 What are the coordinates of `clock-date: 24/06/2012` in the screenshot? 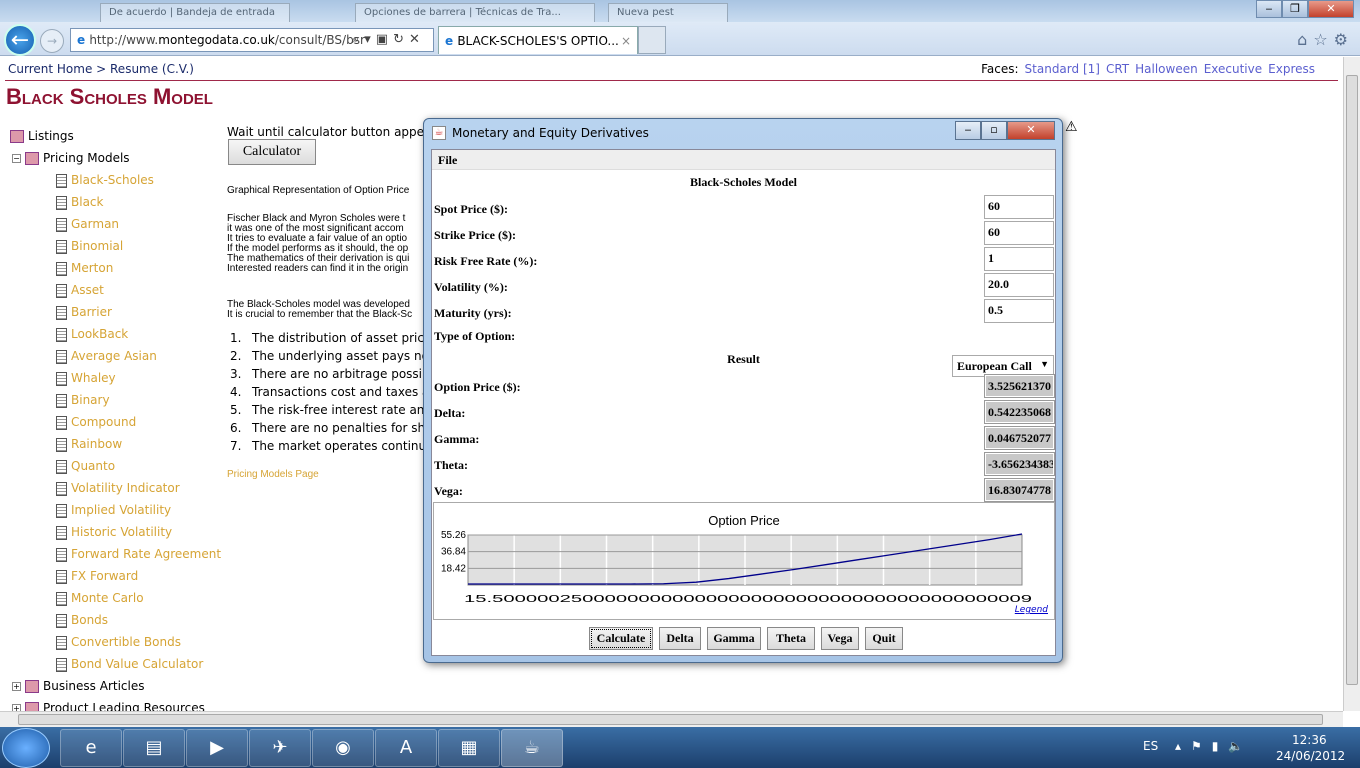 It's located at (1310, 756).